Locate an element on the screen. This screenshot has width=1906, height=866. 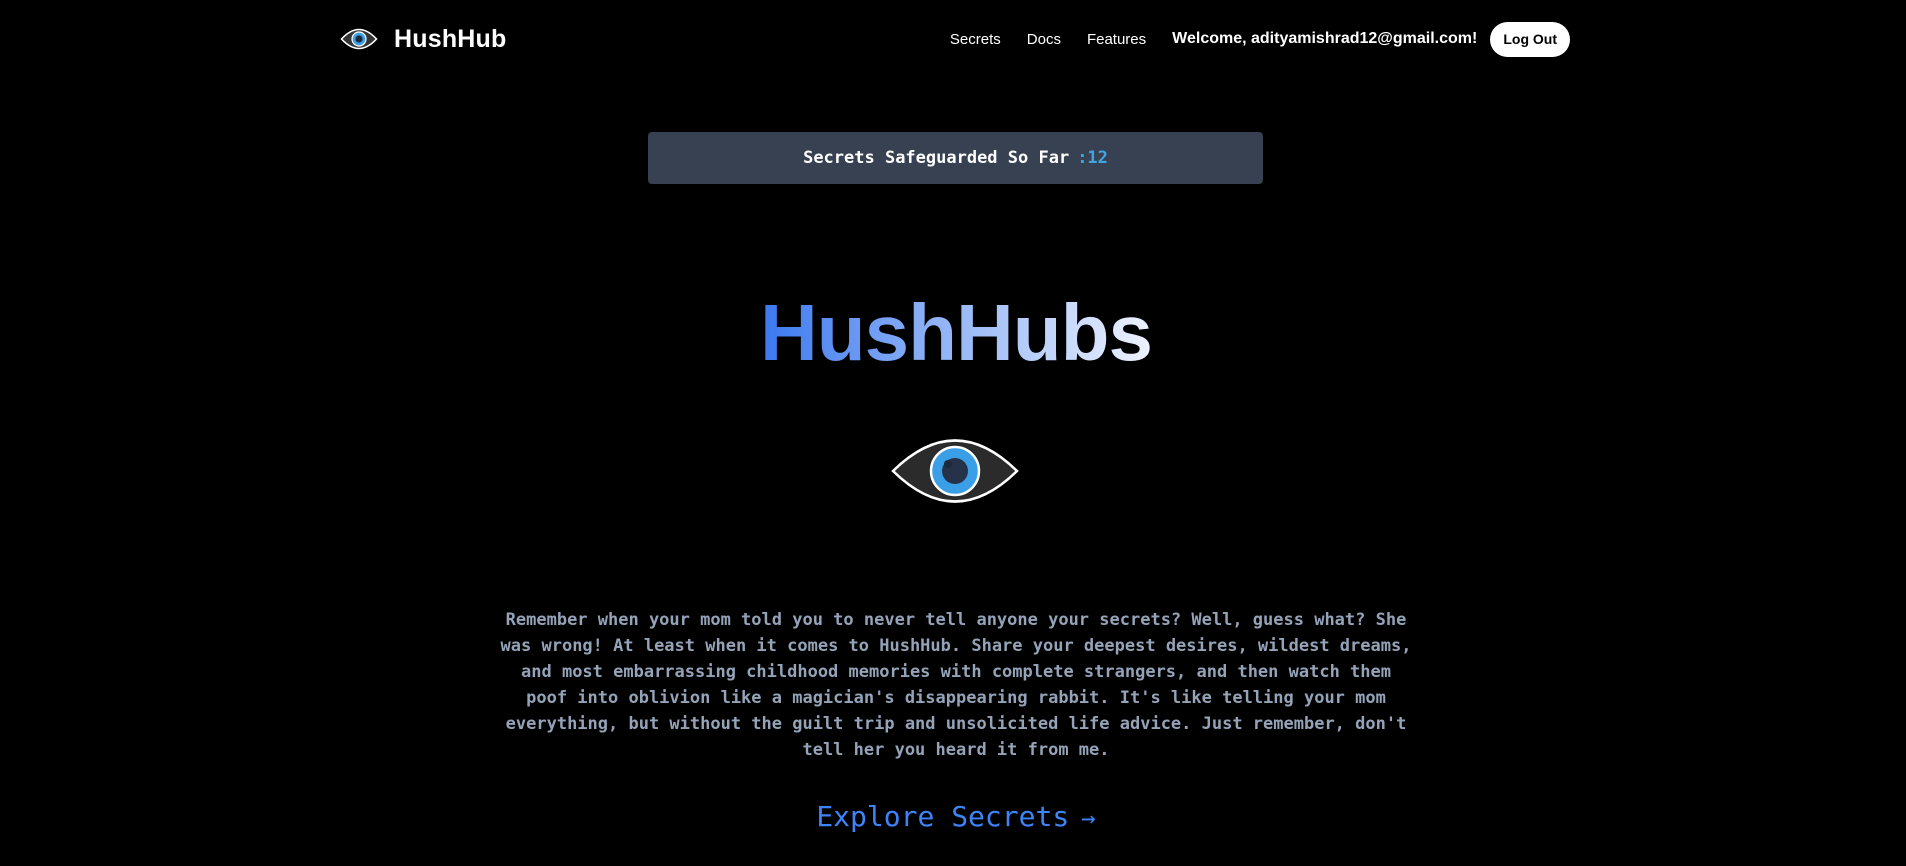
counter-label: Secrets Safeguarded So Far is located at coordinates (936, 158).